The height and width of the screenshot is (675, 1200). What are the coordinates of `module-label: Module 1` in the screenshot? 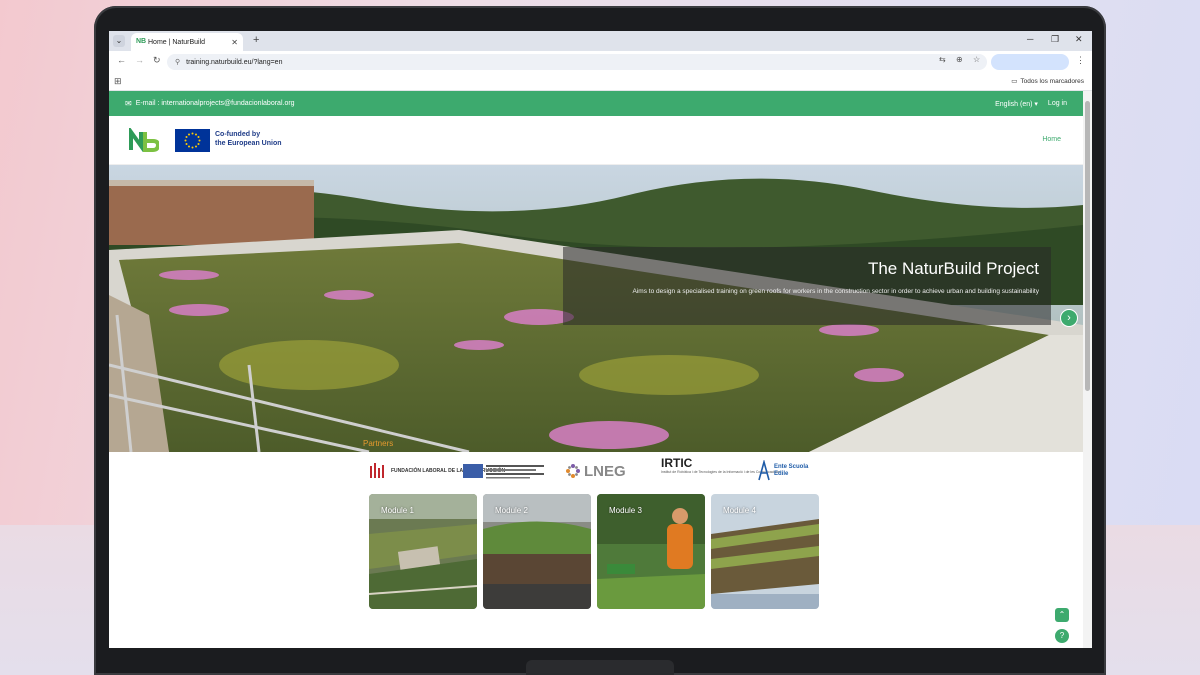 It's located at (397, 510).